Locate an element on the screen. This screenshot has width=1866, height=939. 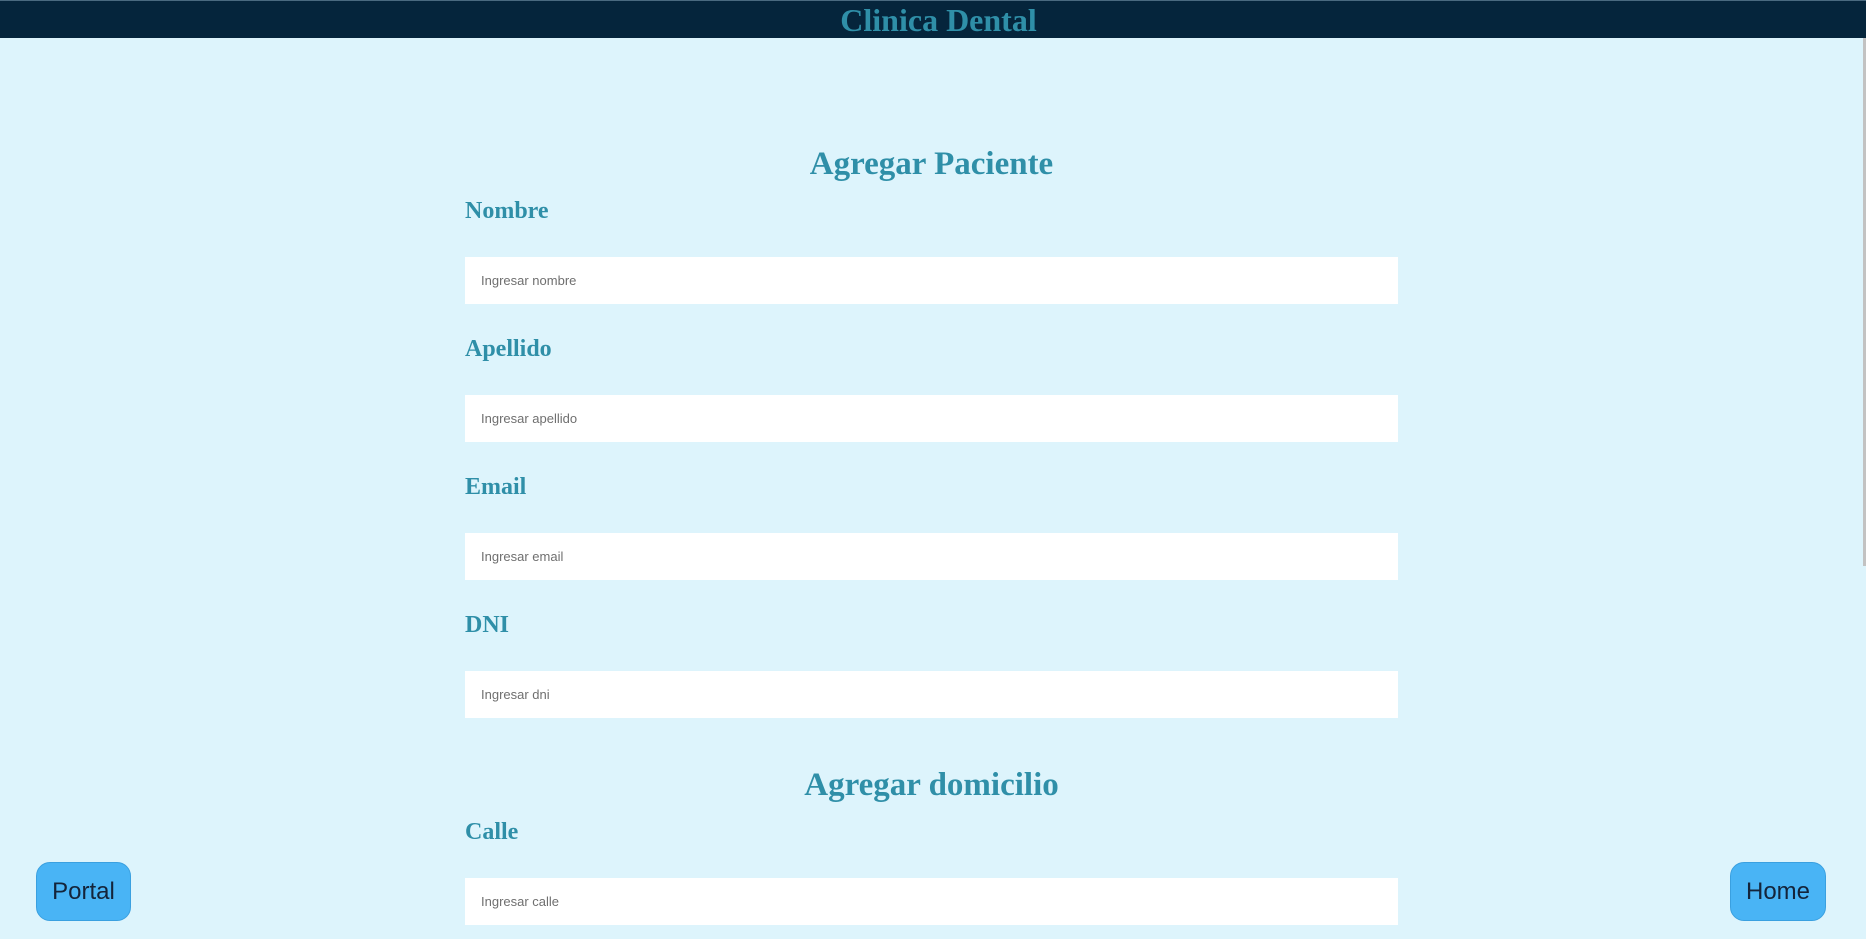
patient-section-title: Agregar Paciente is located at coordinates (931, 164).